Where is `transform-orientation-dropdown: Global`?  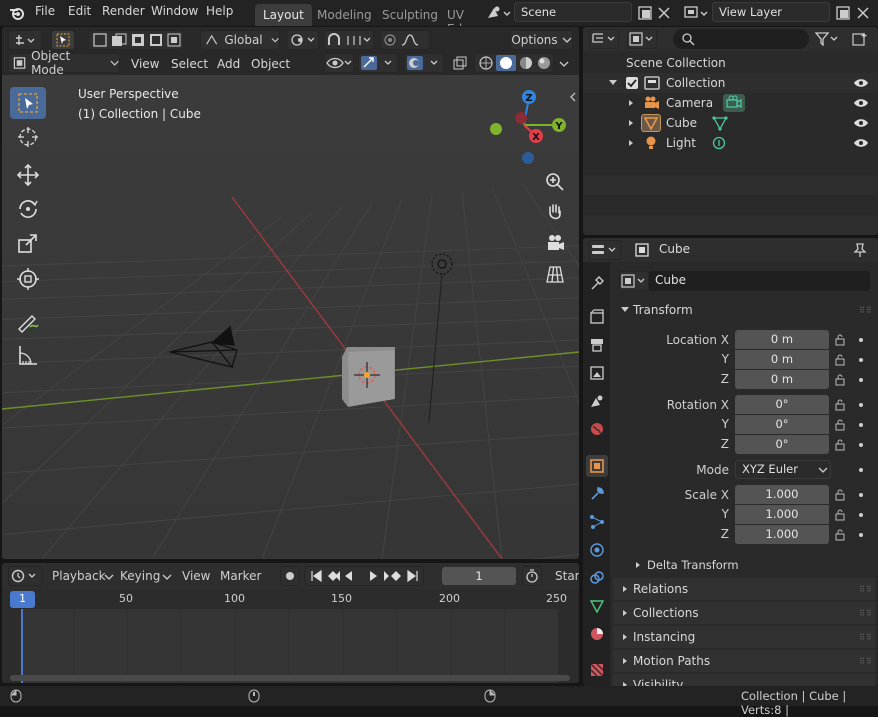
transform-orientation-dropdown: Global is located at coordinates (240, 40).